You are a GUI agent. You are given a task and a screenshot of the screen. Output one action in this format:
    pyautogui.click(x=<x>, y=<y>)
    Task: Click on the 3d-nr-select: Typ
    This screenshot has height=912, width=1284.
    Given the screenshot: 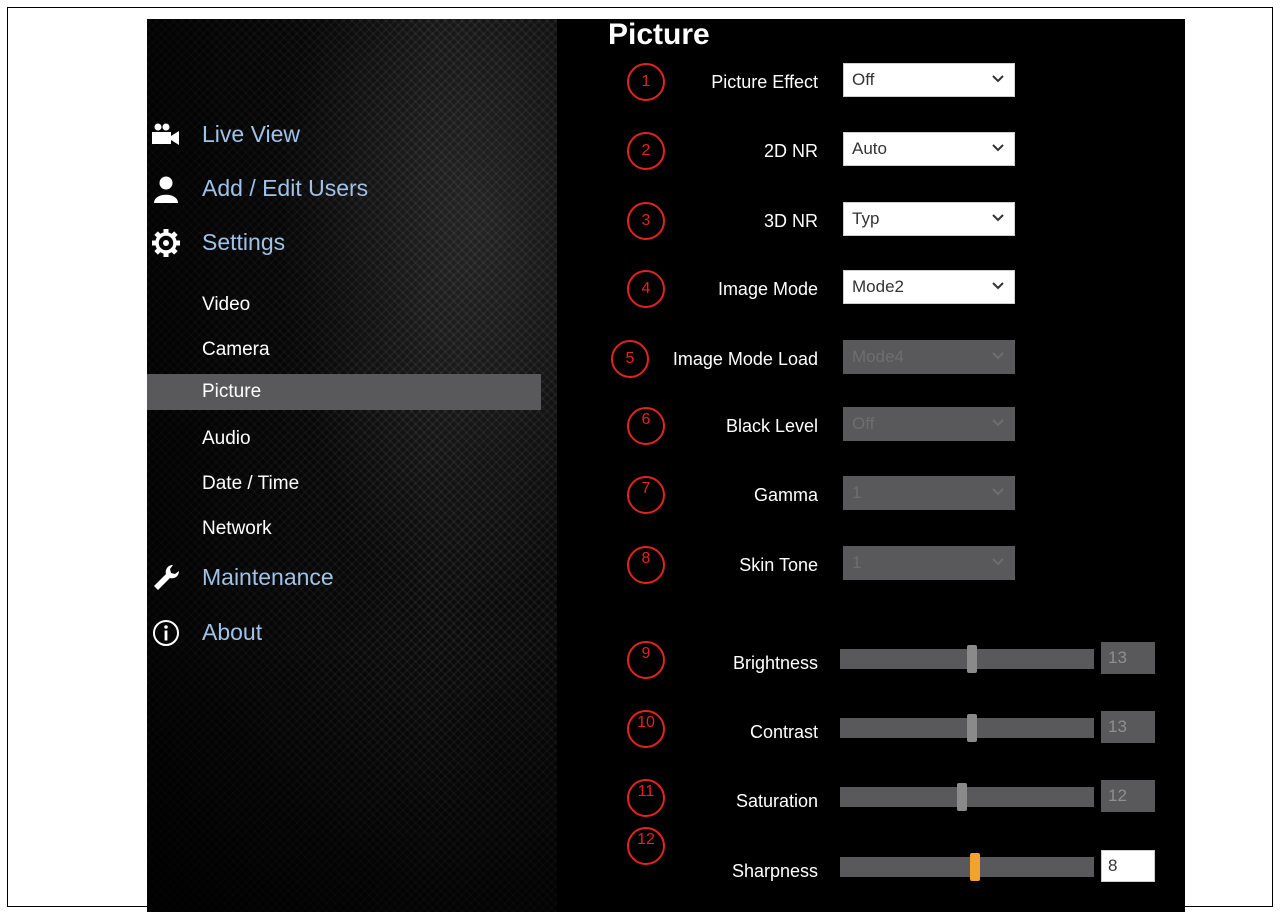 What is the action you would take?
    pyautogui.click(x=929, y=219)
    